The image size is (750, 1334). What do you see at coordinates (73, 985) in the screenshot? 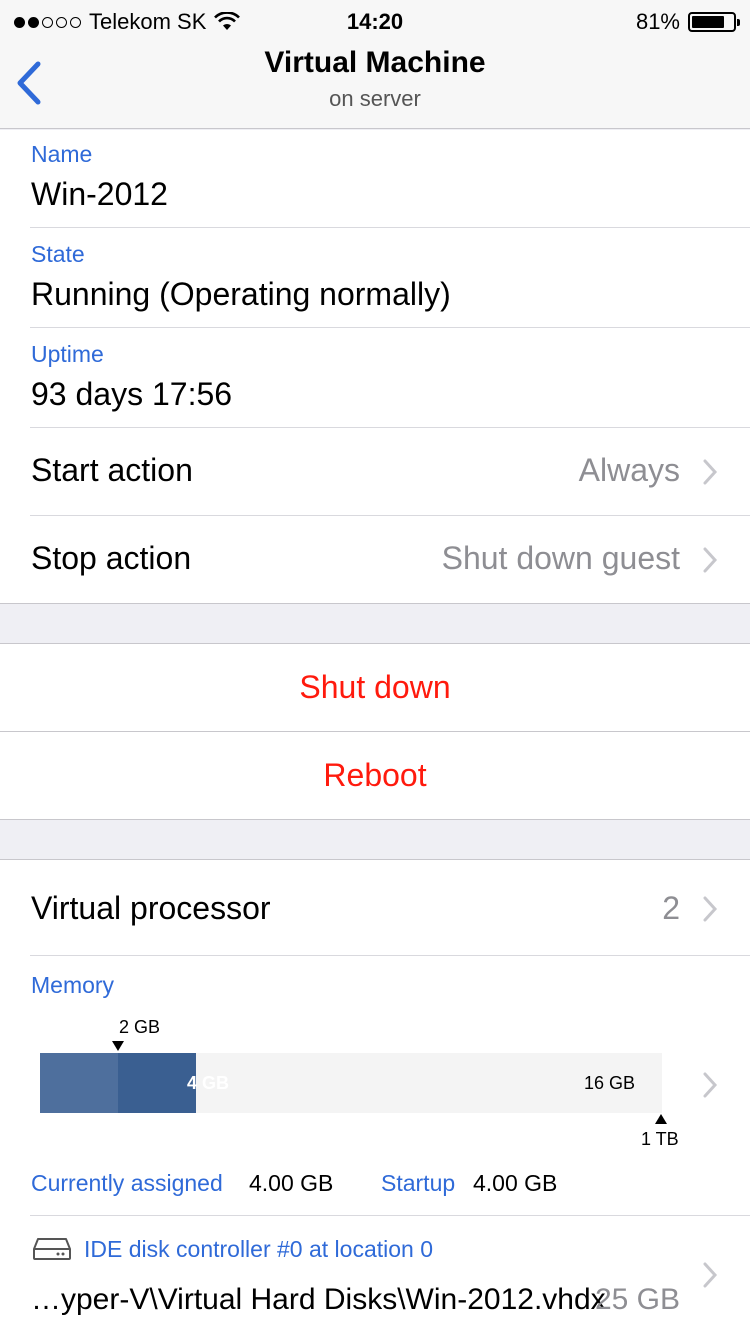
I see `memory-label: Memory` at bounding box center [73, 985].